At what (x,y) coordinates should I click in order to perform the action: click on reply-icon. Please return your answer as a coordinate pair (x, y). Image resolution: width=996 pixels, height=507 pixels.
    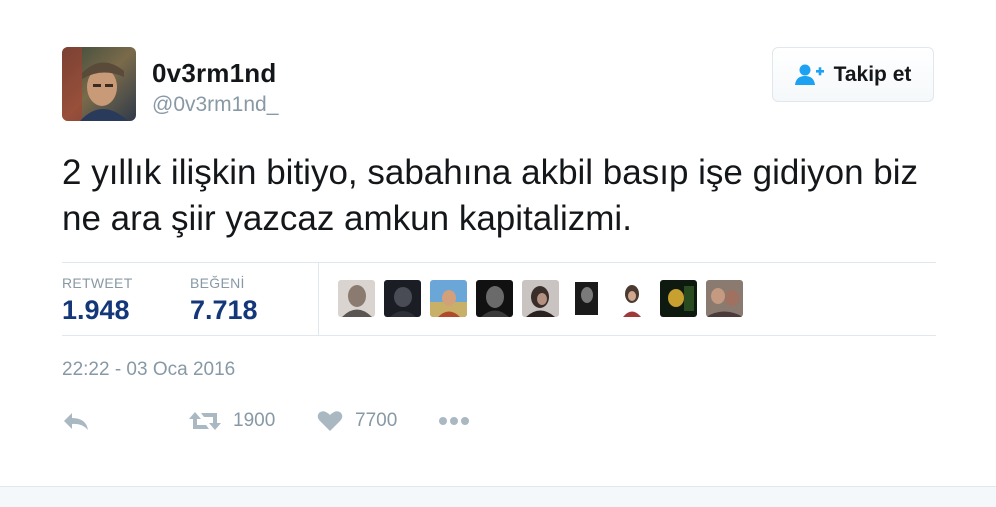
    Looking at the image, I should click on (76, 421).